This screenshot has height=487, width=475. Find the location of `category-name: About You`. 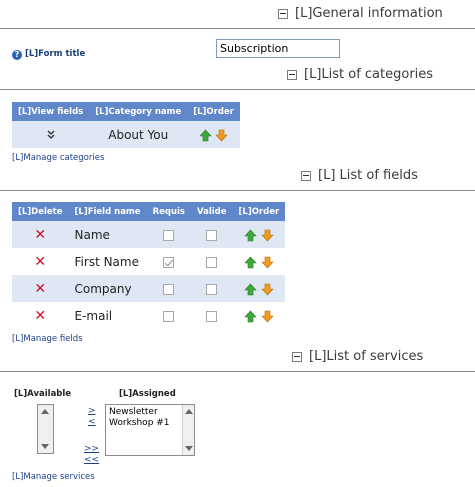

category-name: About You is located at coordinates (138, 134).